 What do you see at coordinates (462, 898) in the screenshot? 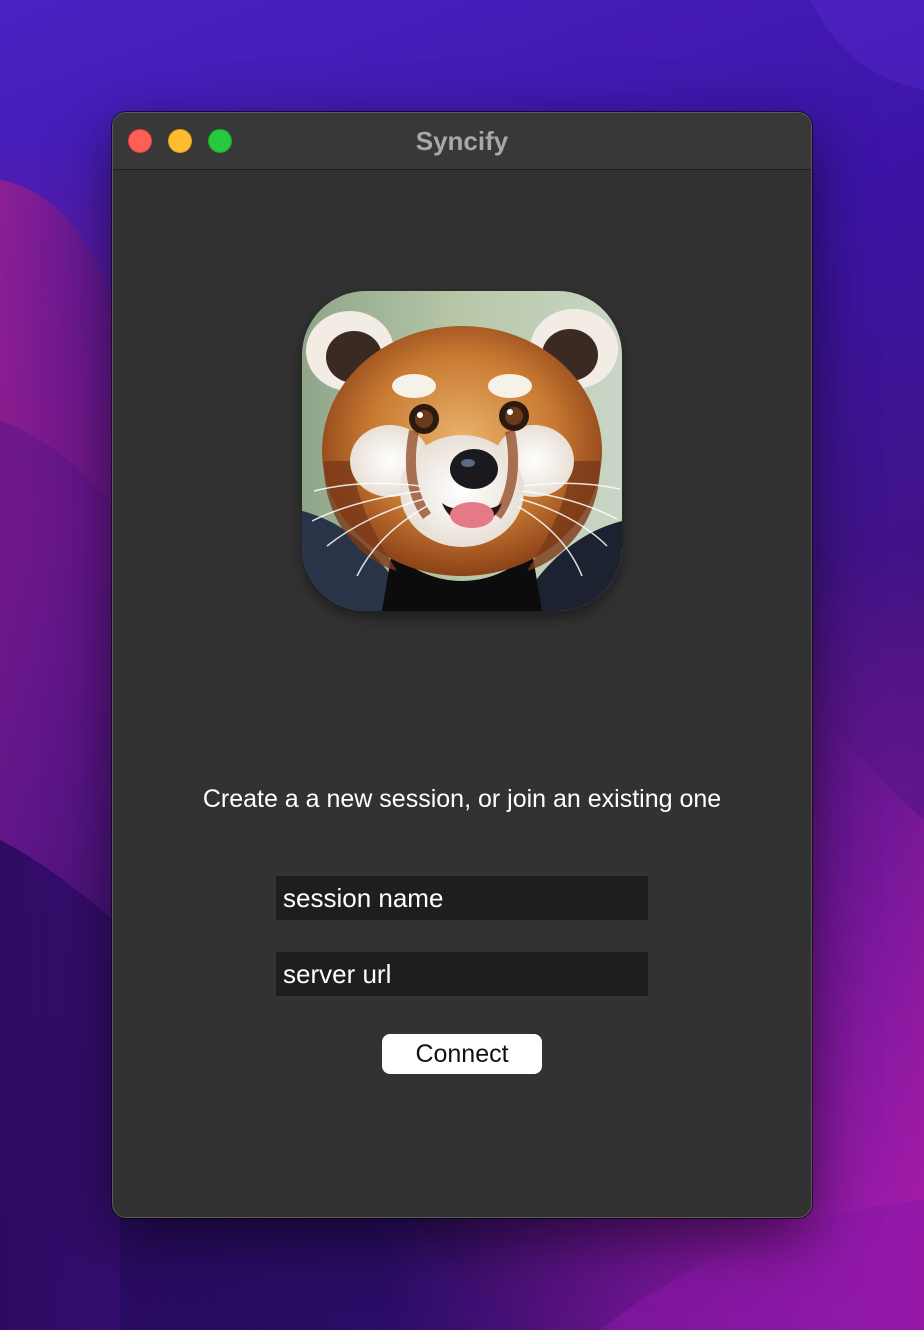
I see `session-name-input` at bounding box center [462, 898].